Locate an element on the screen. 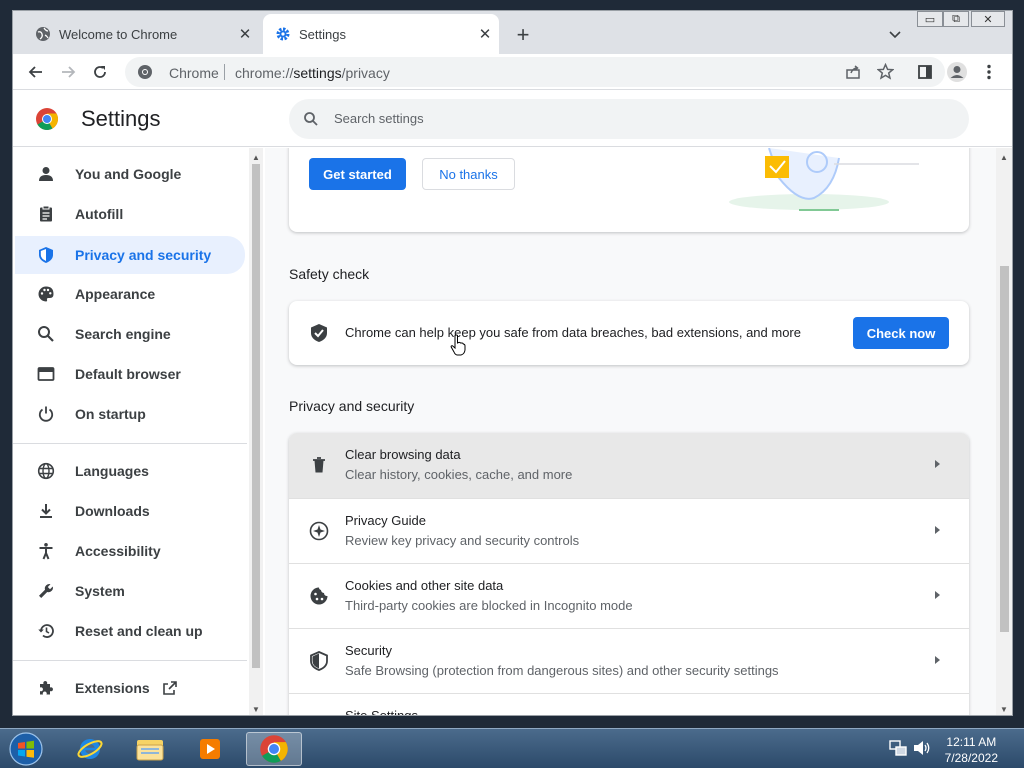 Image resolution: width=1024 pixels, height=768 pixels. taskbar-explorer-button is located at coordinates (150, 749).